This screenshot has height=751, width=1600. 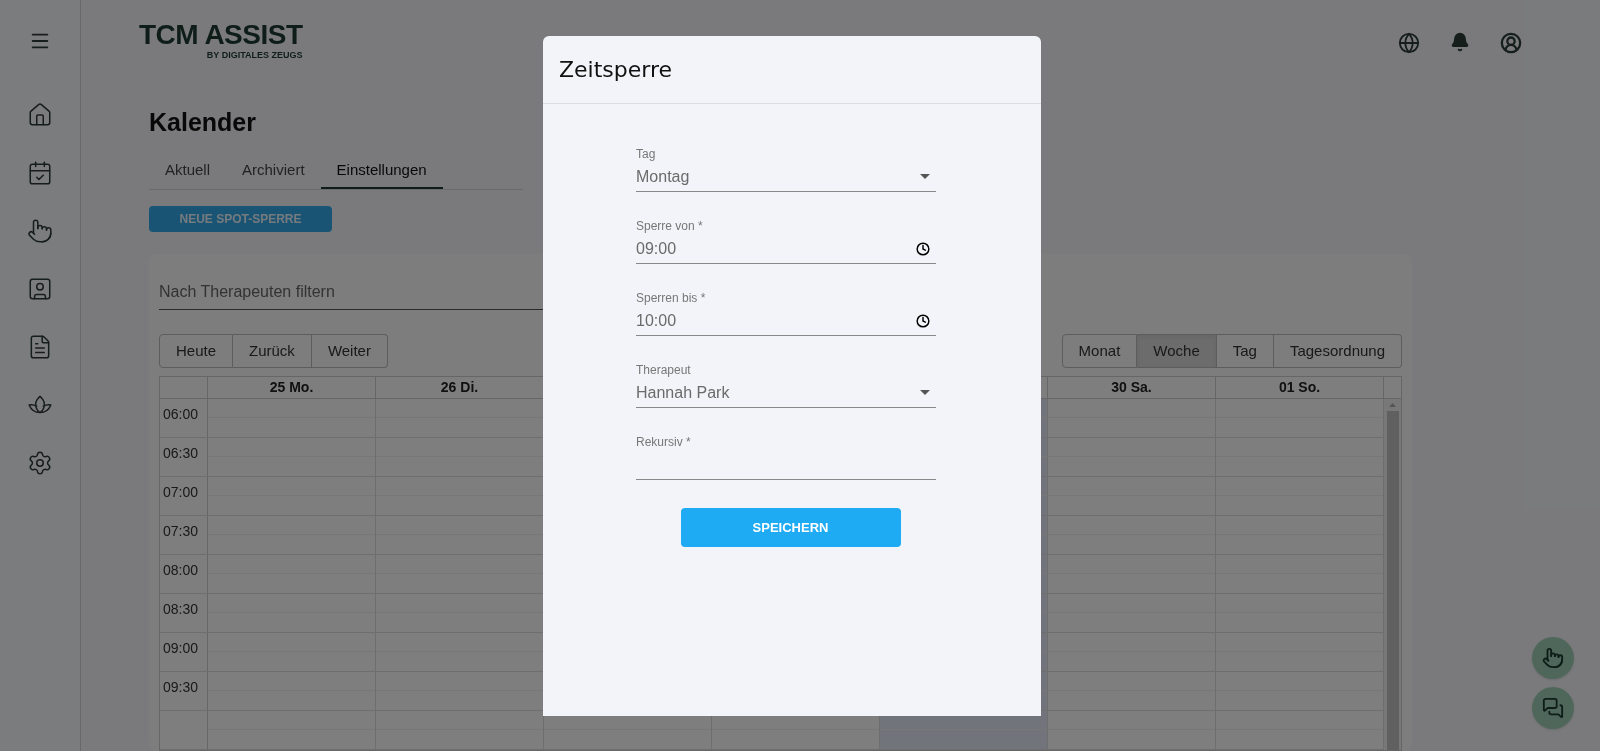 I want to click on nav-button: Weiter, so click(x=349, y=351).